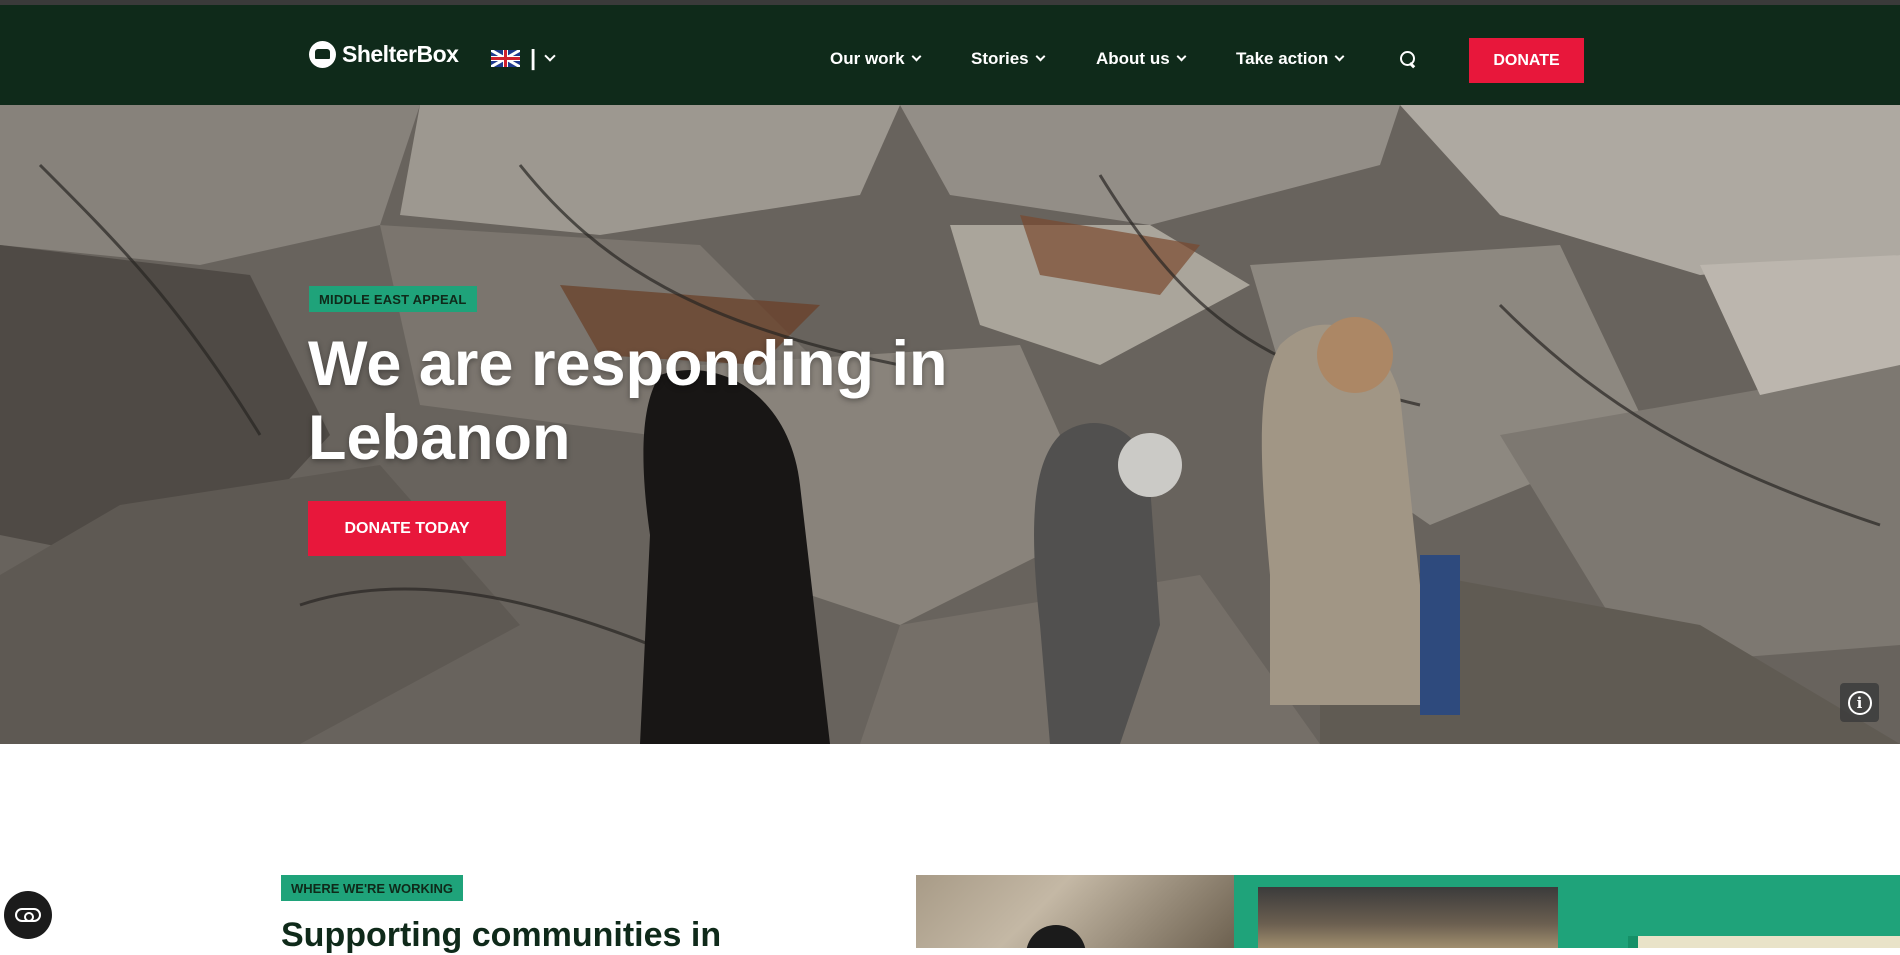 This screenshot has height=955, width=1900. What do you see at coordinates (28, 915) in the screenshot?
I see `accessibility-icon` at bounding box center [28, 915].